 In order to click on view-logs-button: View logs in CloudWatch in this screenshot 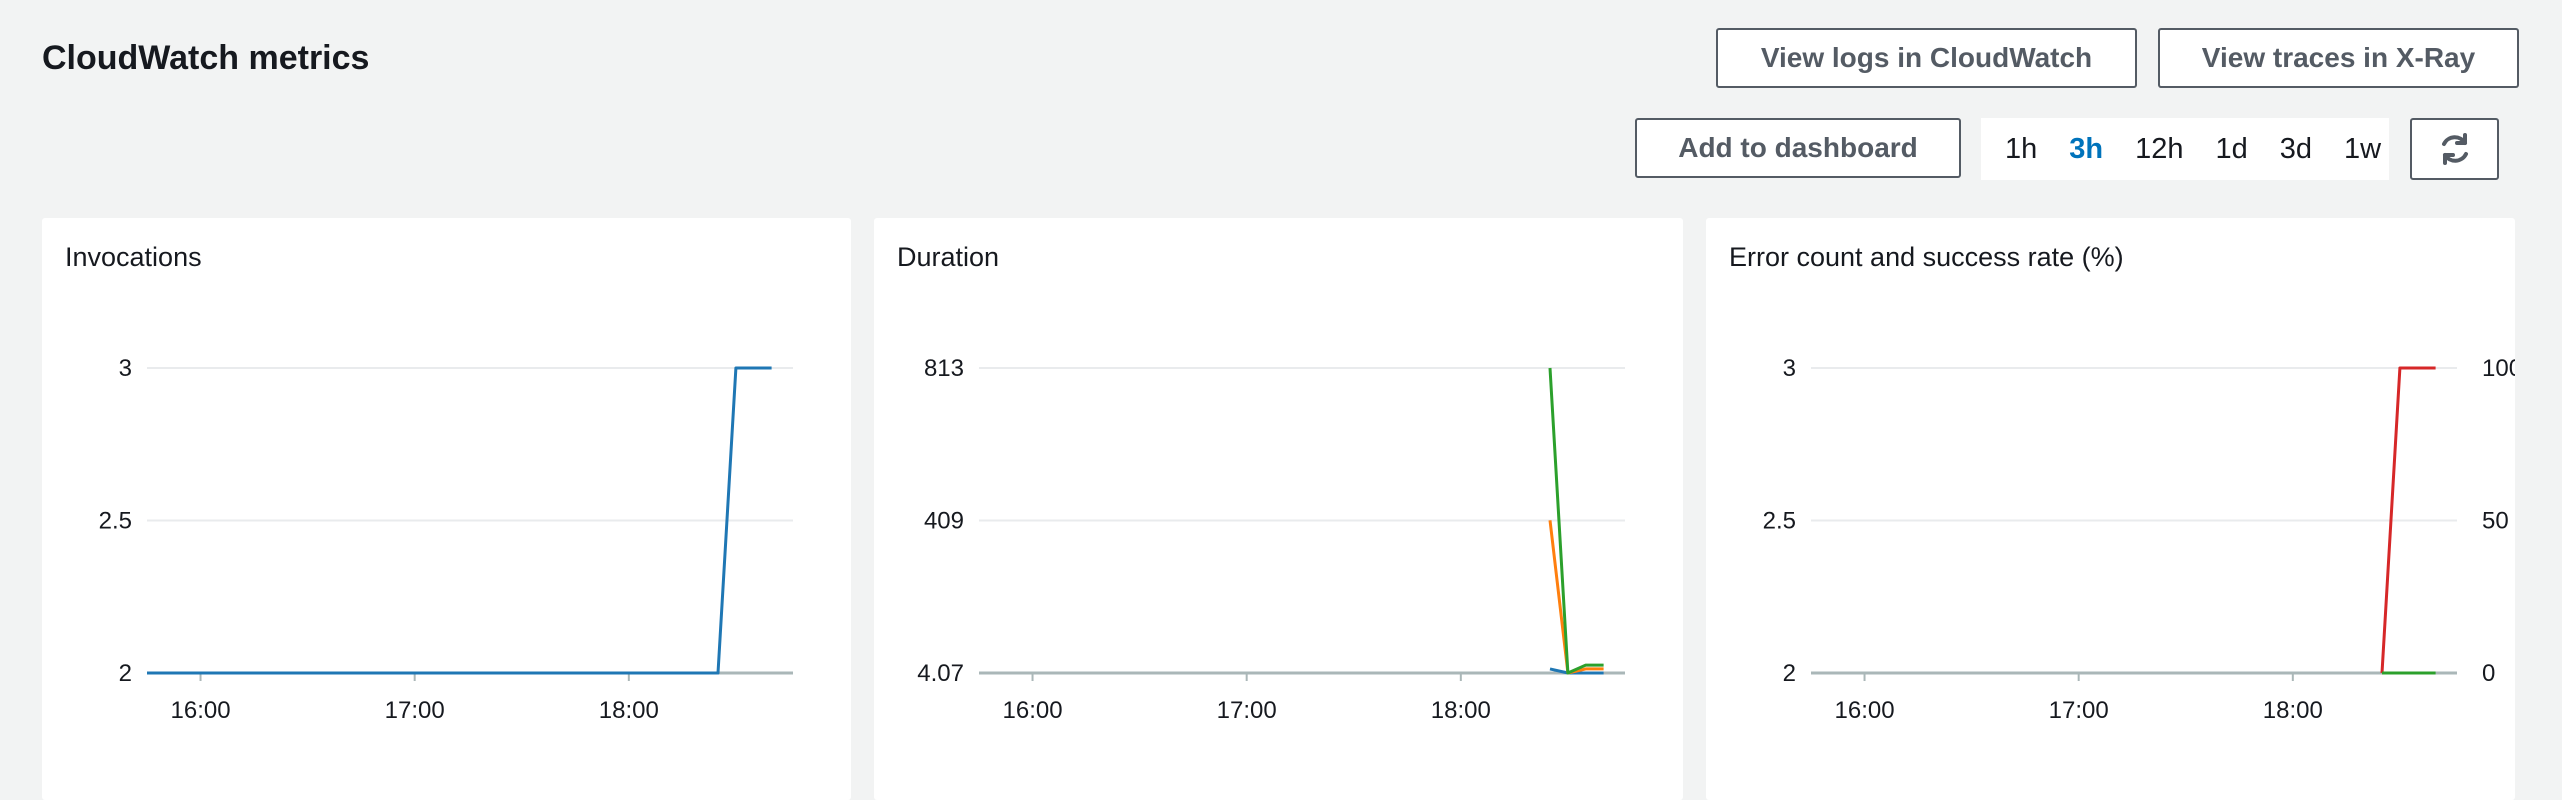, I will do `click(1926, 58)`.